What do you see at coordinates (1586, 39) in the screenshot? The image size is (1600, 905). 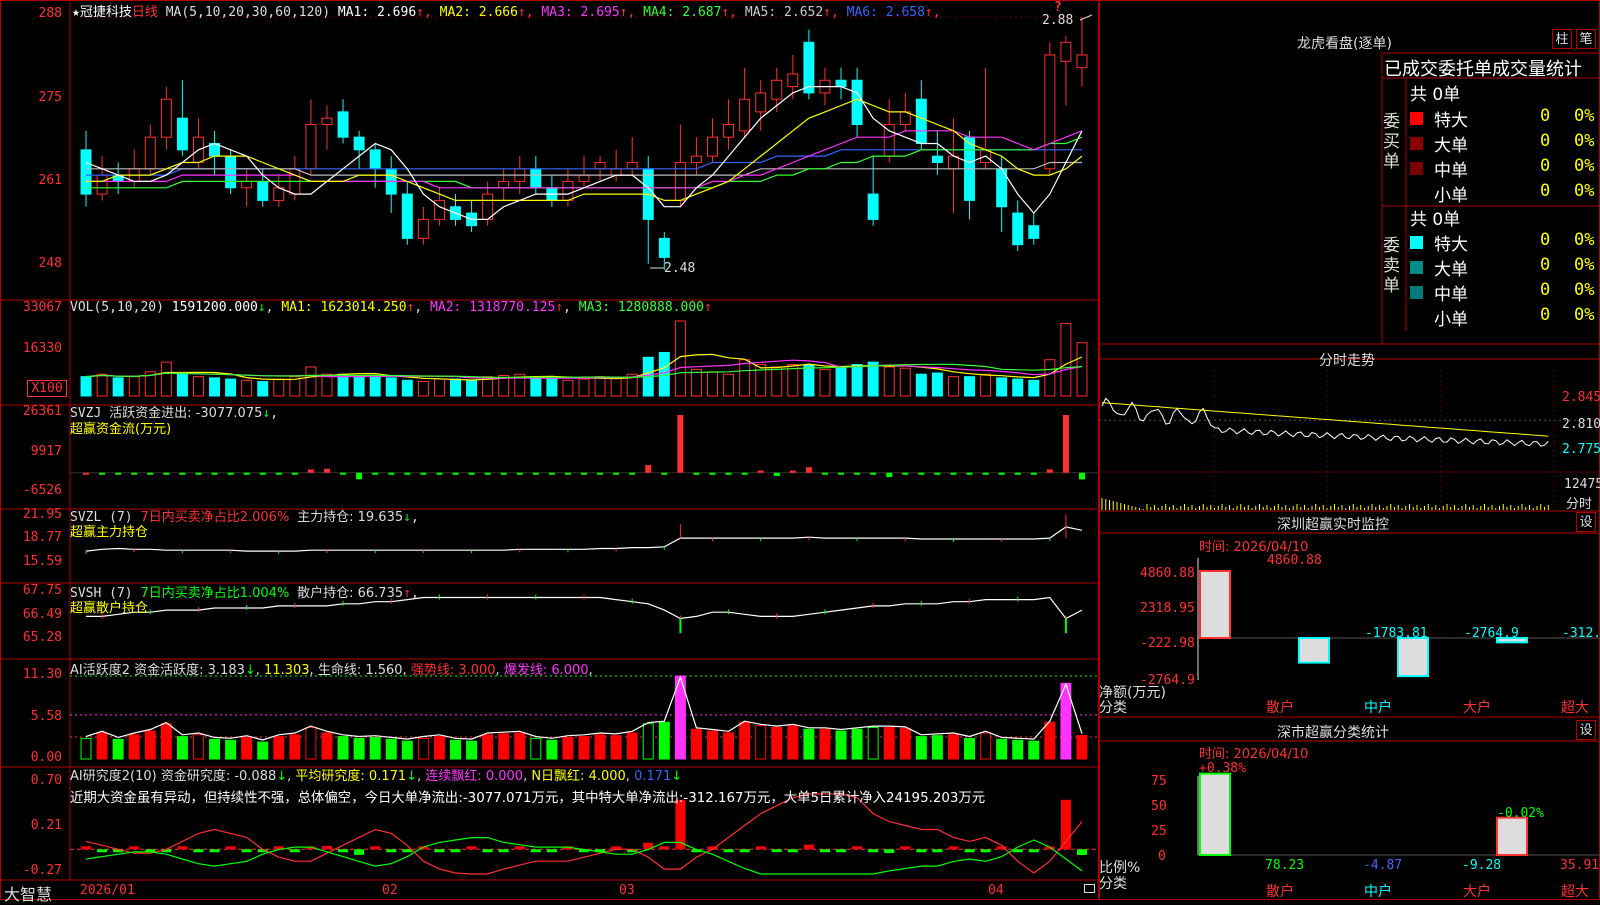 I see `tick-mode-button: 笔` at bounding box center [1586, 39].